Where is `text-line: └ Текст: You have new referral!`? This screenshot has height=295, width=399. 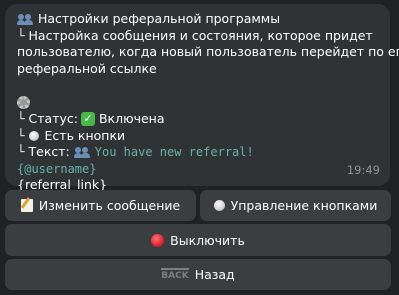
text-line: └ Текст: You have new referral! is located at coordinates (197, 152).